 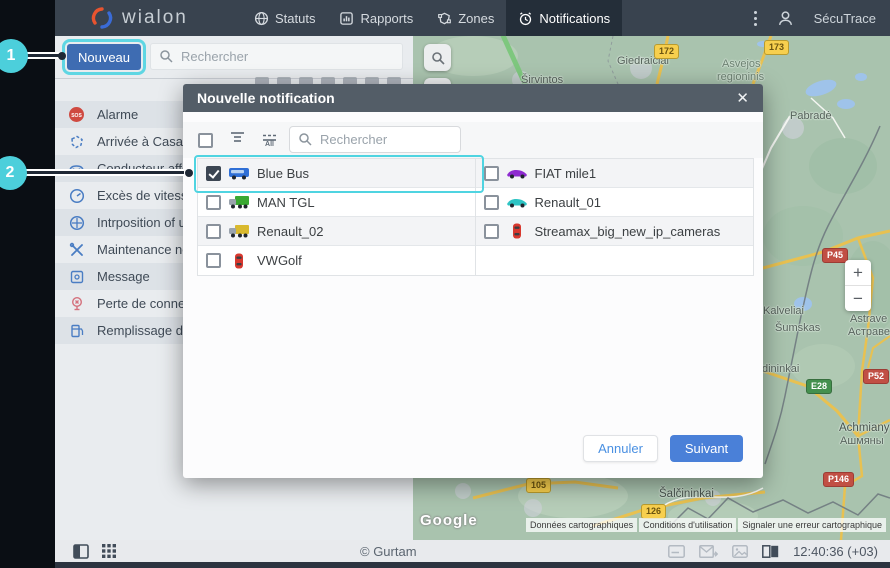 I want to click on attribution-report: Signaler une erreur cartographique, so click(x=812, y=525).